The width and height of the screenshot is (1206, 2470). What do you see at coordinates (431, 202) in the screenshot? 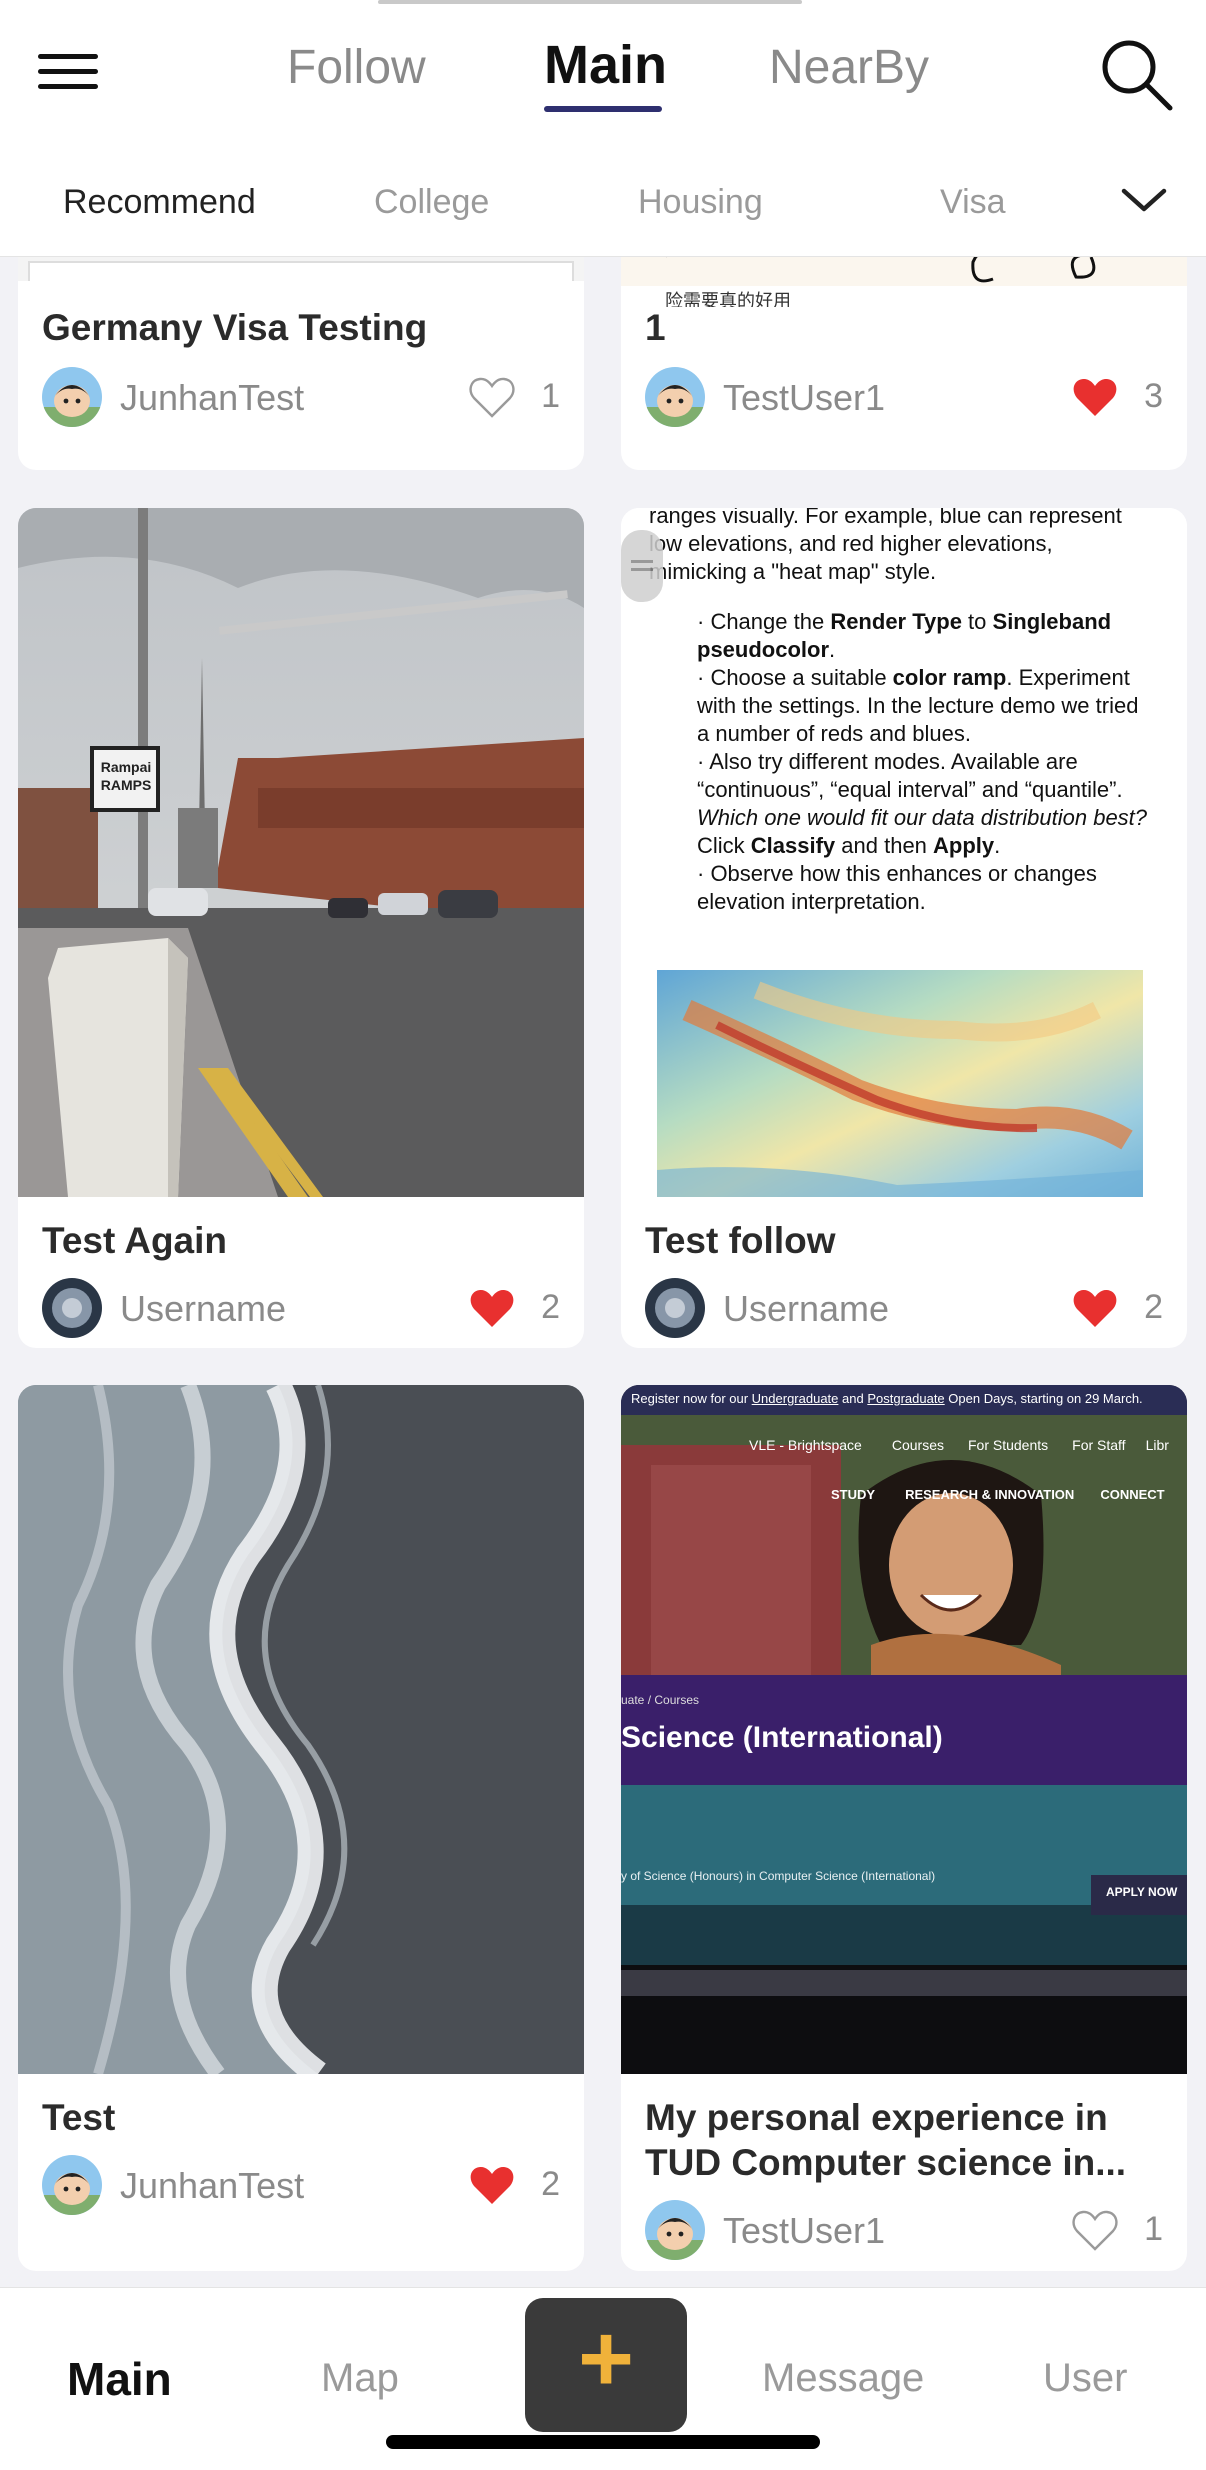
I see `category-college: College` at bounding box center [431, 202].